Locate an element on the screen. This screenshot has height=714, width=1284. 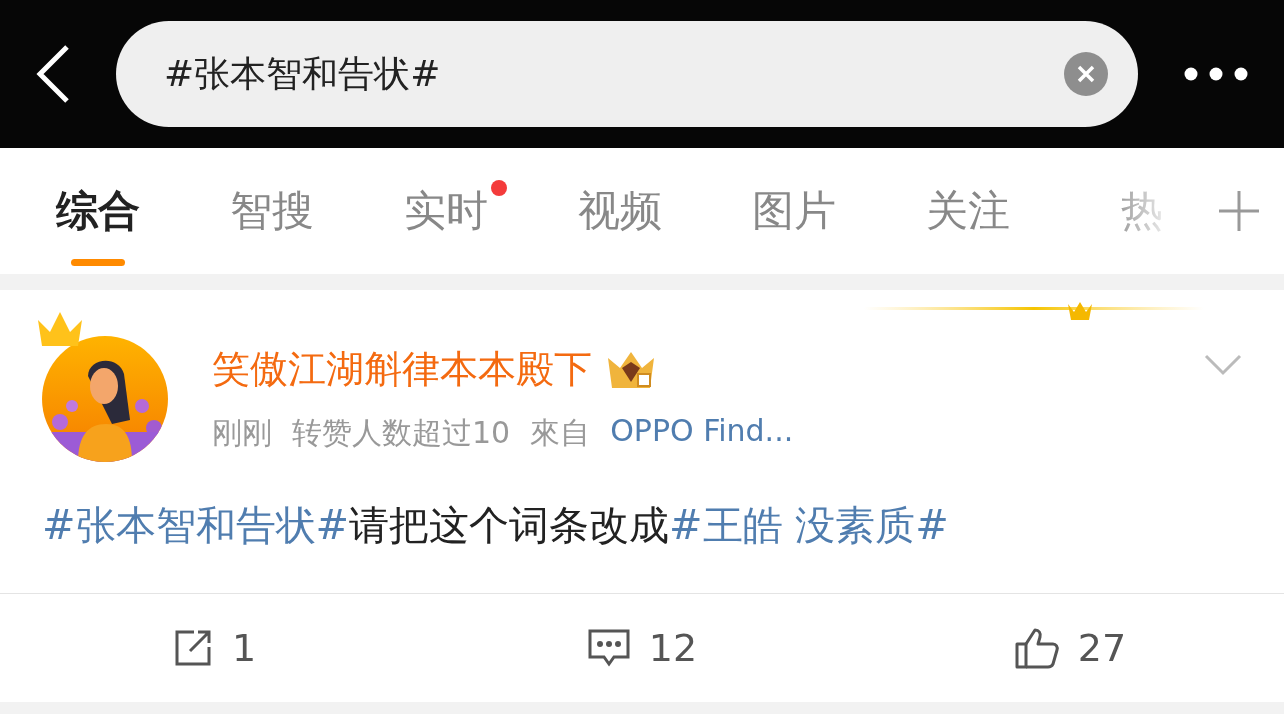
tab: 热 is located at coordinates (1142, 211).